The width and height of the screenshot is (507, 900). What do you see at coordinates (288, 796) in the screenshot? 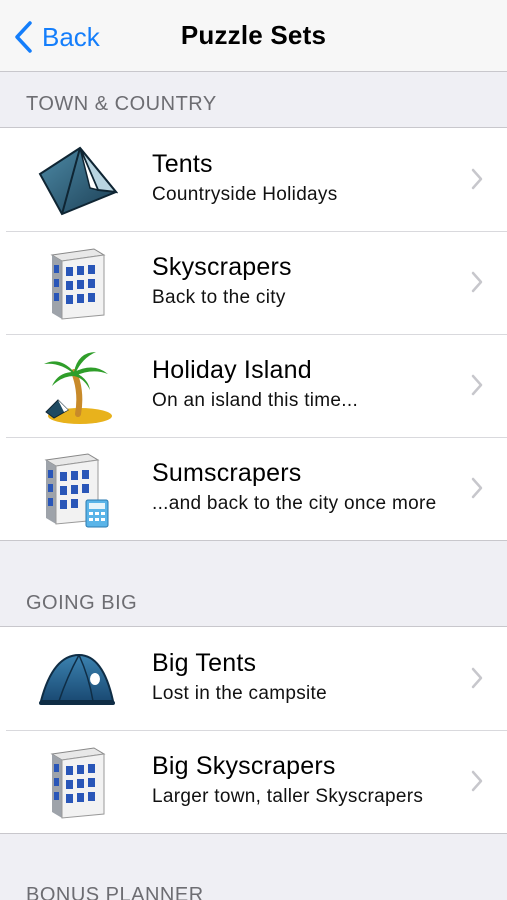
I see `row-subtitle: Larger town, taller Skyscrapers` at bounding box center [288, 796].